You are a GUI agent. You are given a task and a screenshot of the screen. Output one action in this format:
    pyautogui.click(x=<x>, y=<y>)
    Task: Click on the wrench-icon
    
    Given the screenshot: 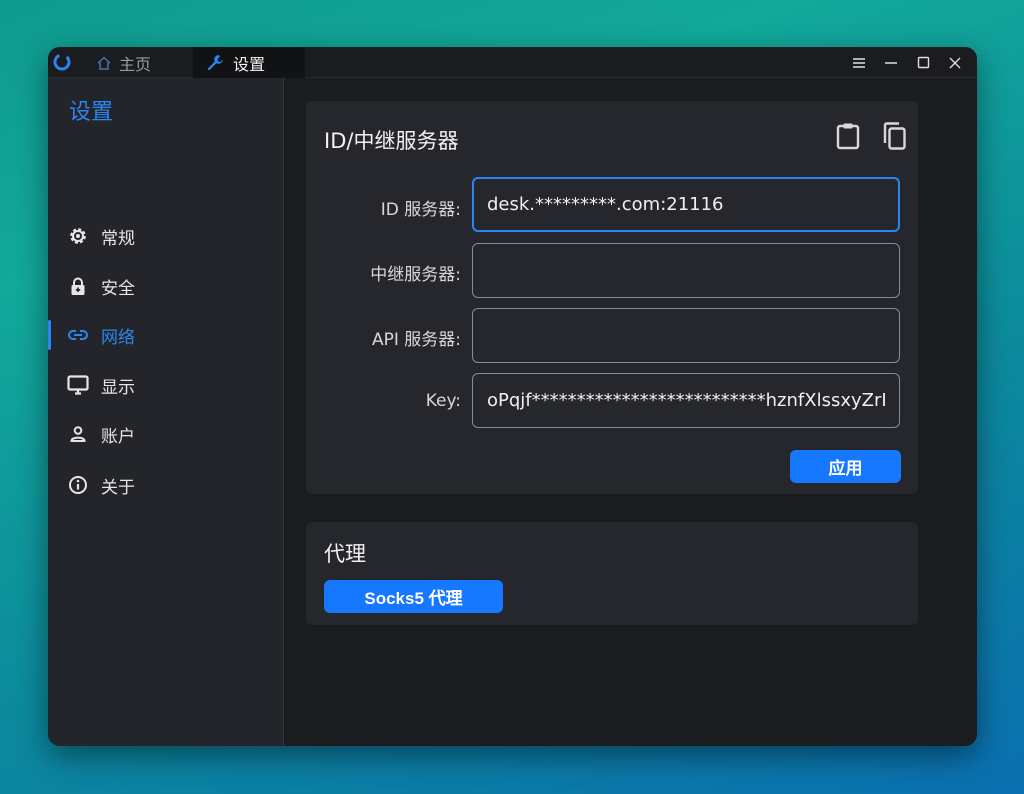 What is the action you would take?
    pyautogui.click(x=215, y=62)
    